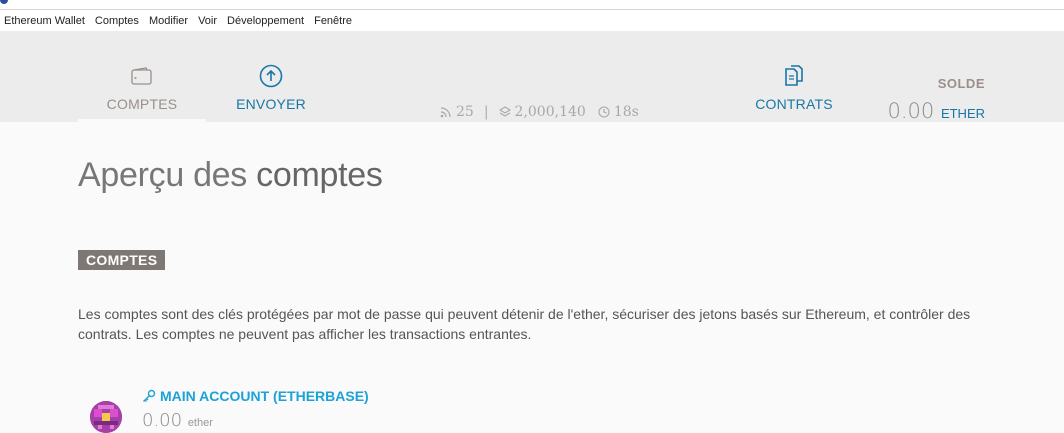 The width and height of the screenshot is (1064, 433). Describe the element at coordinates (4, 2) in the screenshot. I see `app-icon` at that location.